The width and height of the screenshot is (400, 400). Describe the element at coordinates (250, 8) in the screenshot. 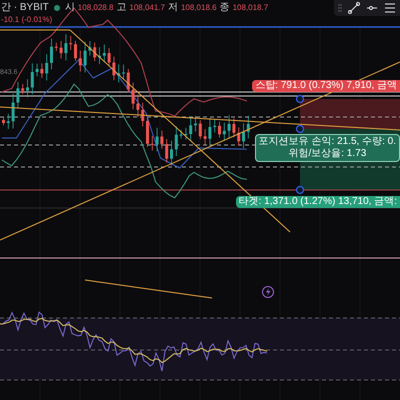

I see `ohlc-value: 108,018.7` at that location.